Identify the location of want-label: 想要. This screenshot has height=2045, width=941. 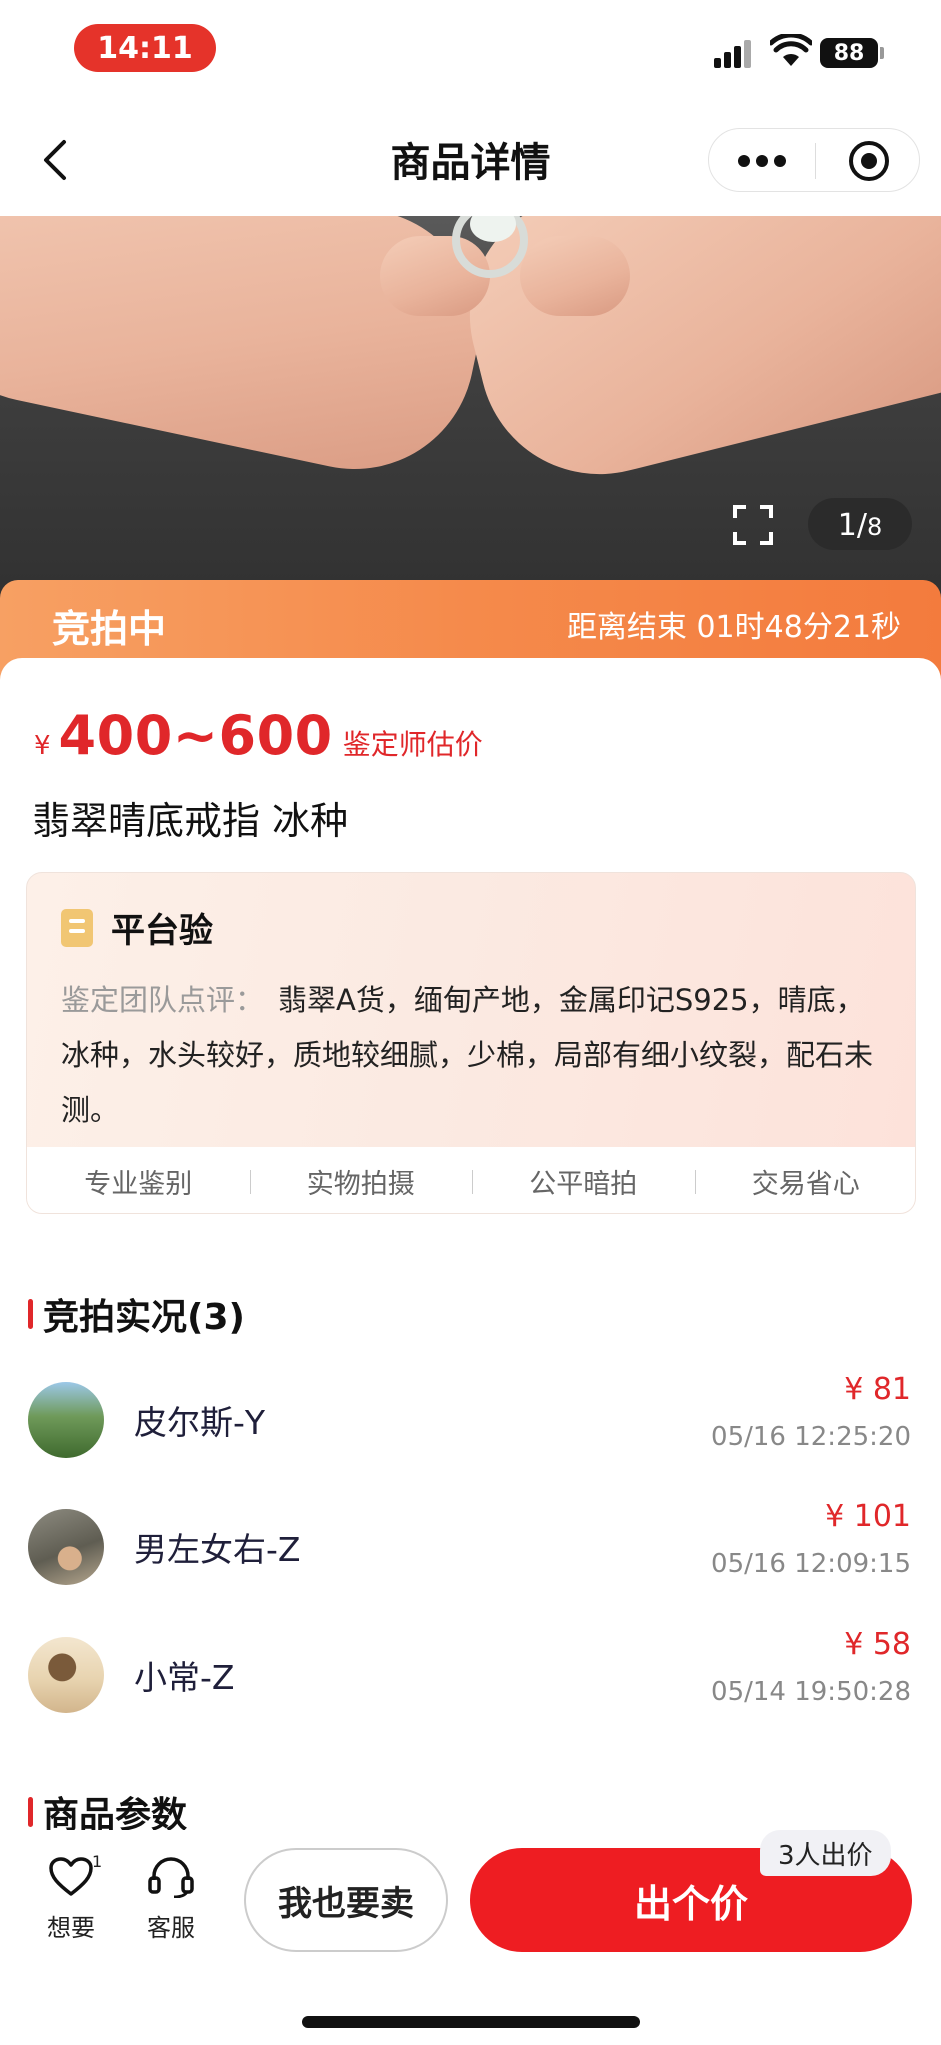
(71, 1928).